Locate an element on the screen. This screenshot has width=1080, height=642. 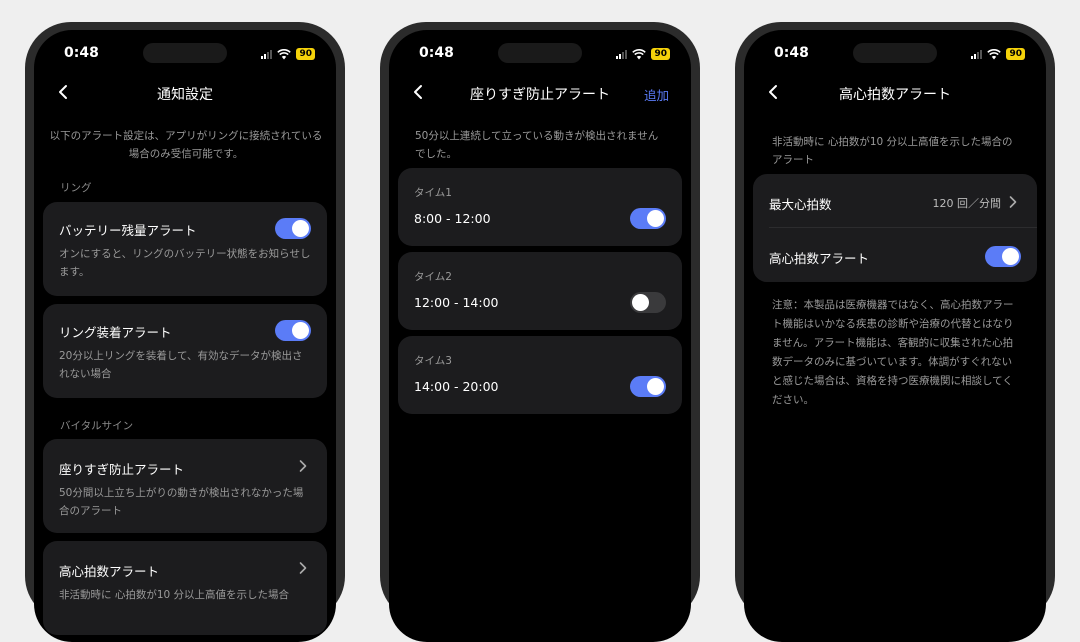
intro-text: 以下のアラート設定は、アプリがリングに接続されている場合のみ受信可能です。 is located at coordinates (186, 145).